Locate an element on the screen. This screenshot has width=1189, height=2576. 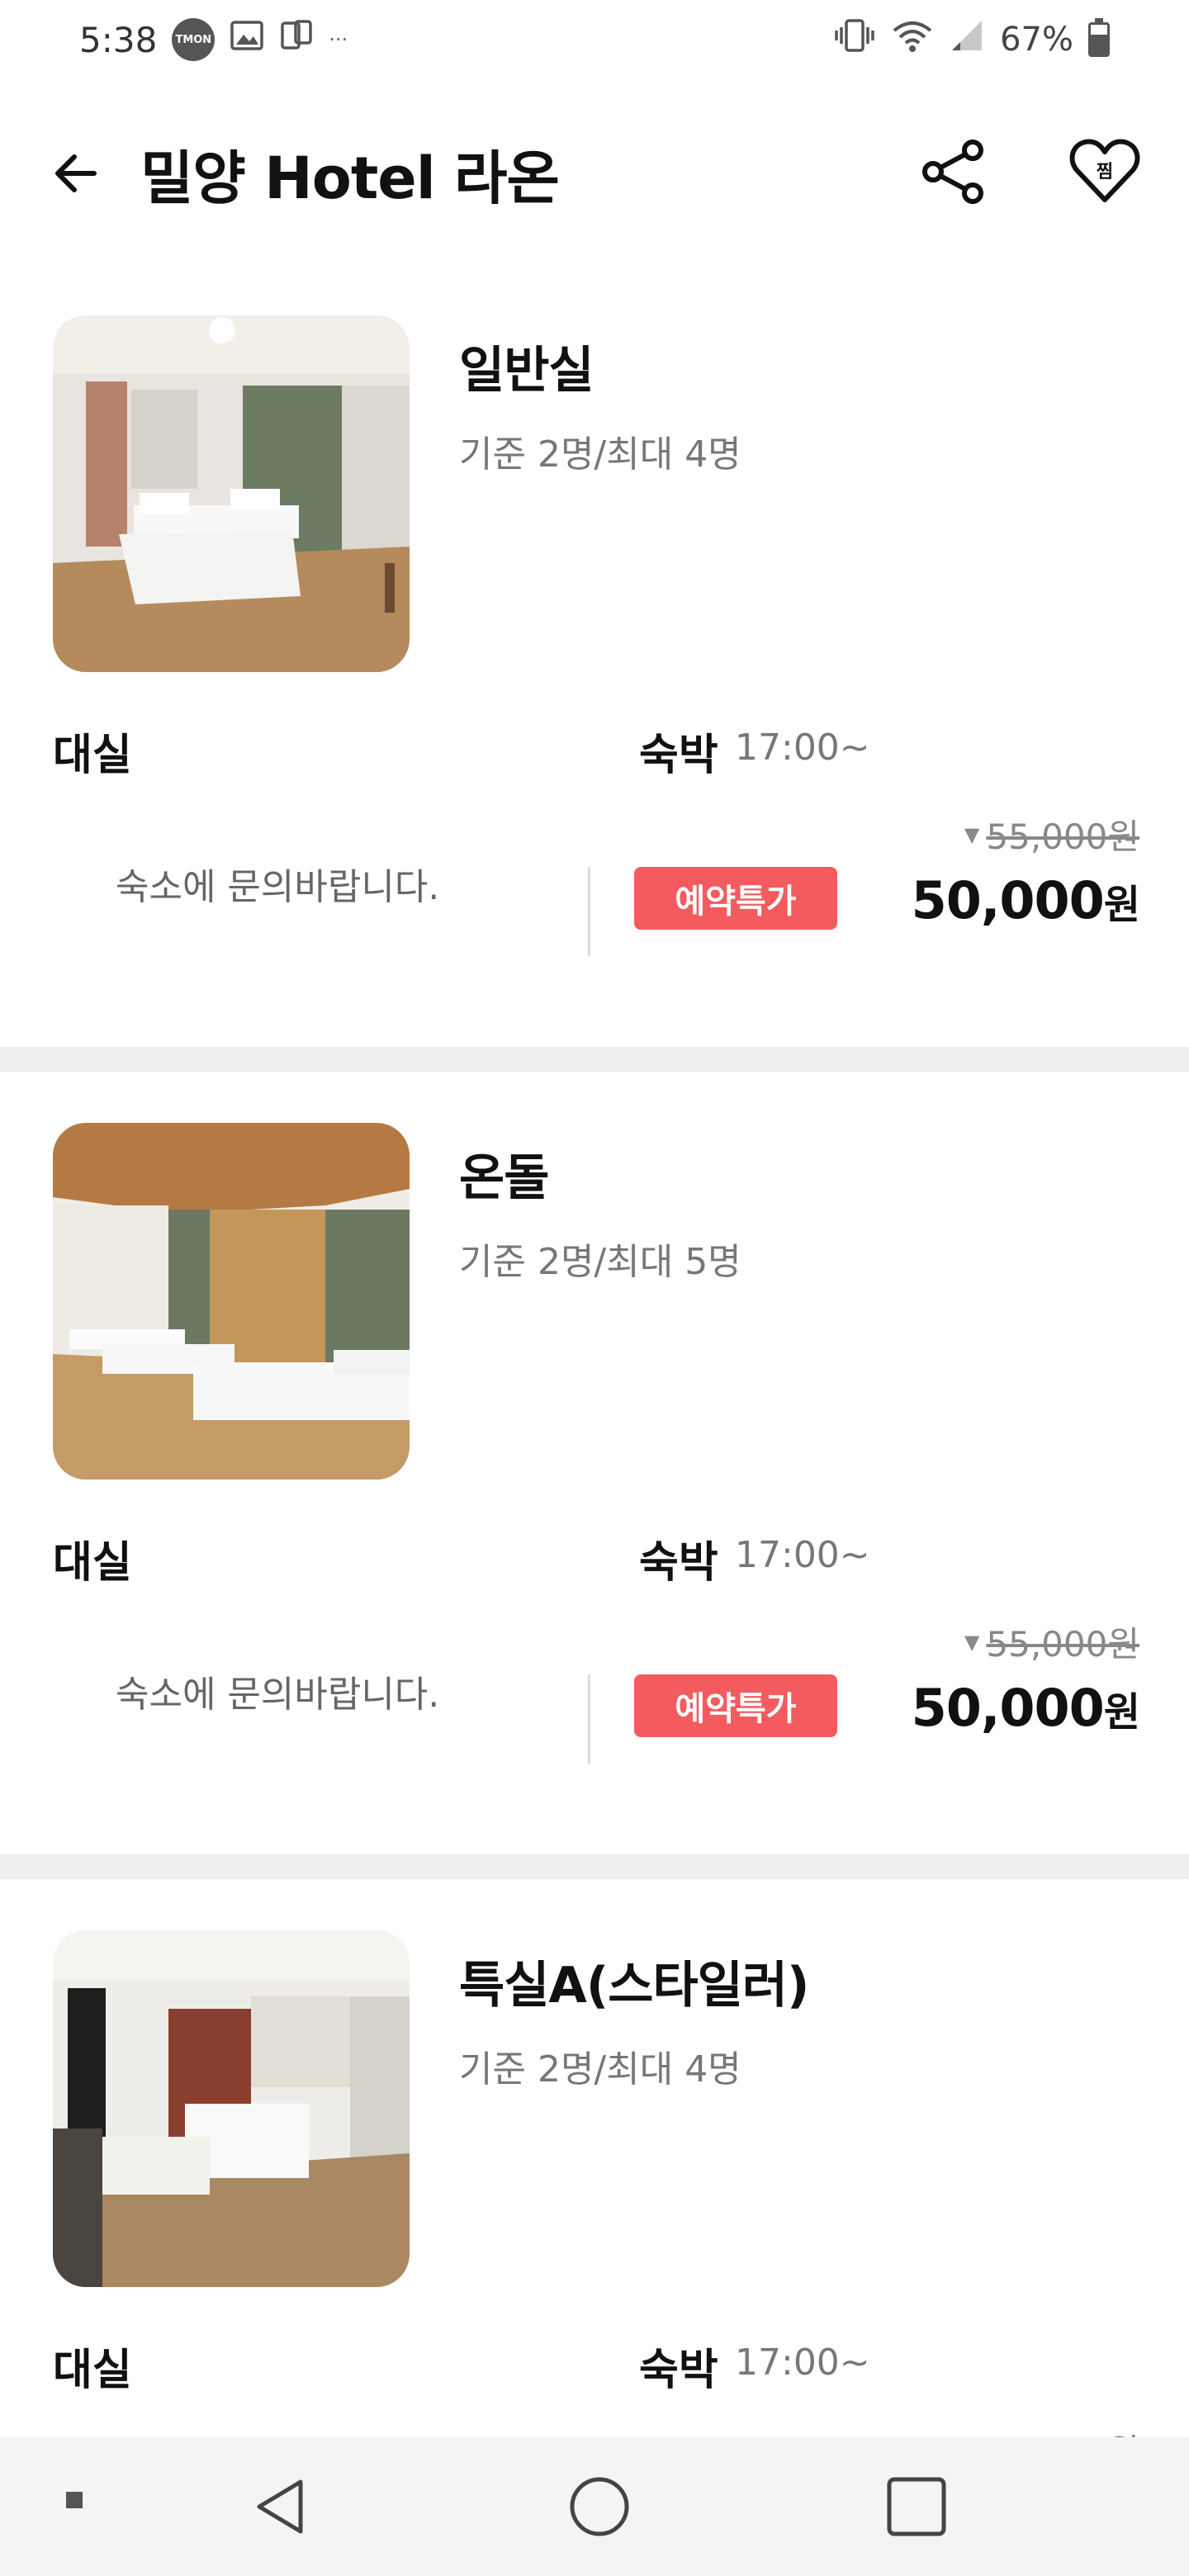
phone-link-notification-icon is located at coordinates (296, 39).